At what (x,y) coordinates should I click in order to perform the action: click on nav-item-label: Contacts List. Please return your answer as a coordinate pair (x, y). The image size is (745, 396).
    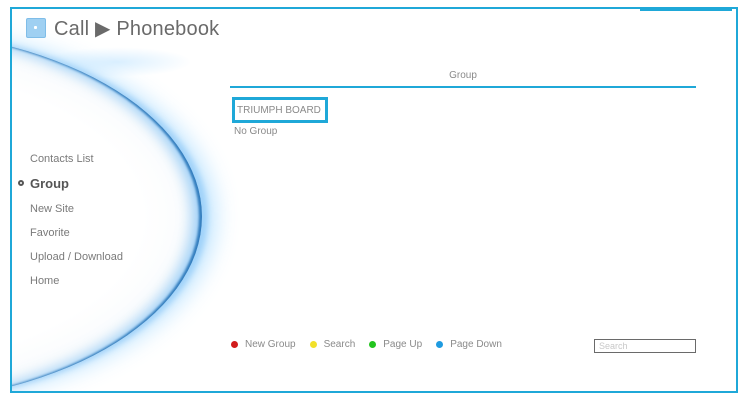
    Looking at the image, I should click on (62, 159).